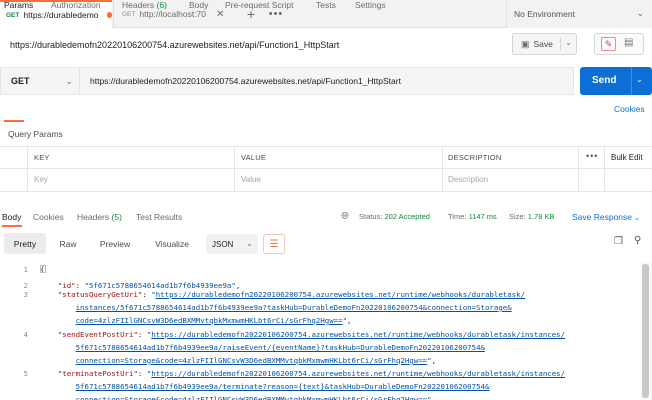 The height and width of the screenshot is (400, 652). Describe the element at coordinates (517, 216) in the screenshot. I see `size-label: Size:` at that location.